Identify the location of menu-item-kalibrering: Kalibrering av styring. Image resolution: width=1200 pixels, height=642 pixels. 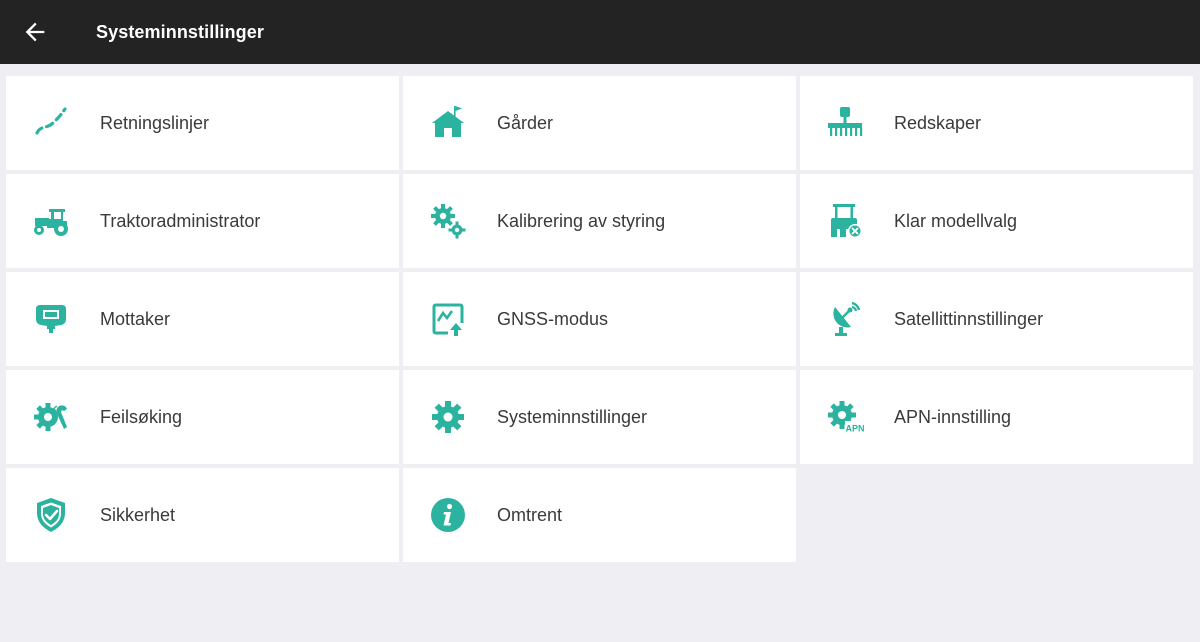
(599, 221).